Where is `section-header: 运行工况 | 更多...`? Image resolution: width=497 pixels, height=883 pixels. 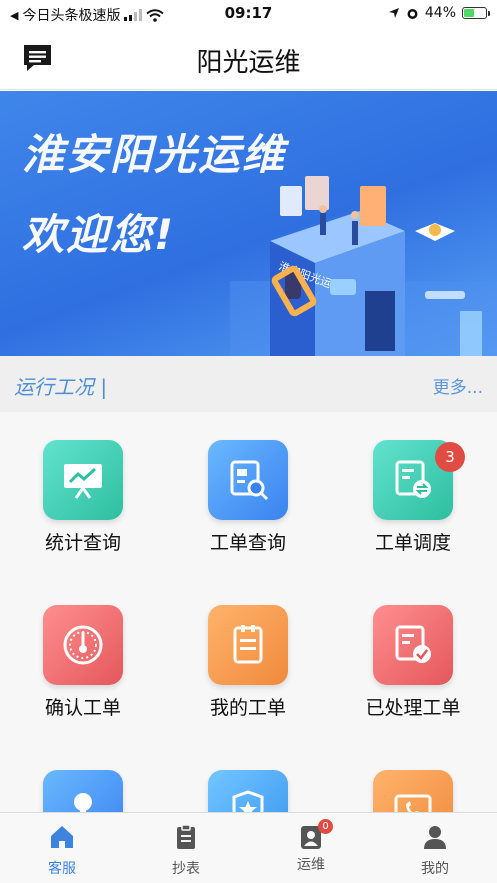 section-header: 运行工况 | 更多... is located at coordinates (248, 384).